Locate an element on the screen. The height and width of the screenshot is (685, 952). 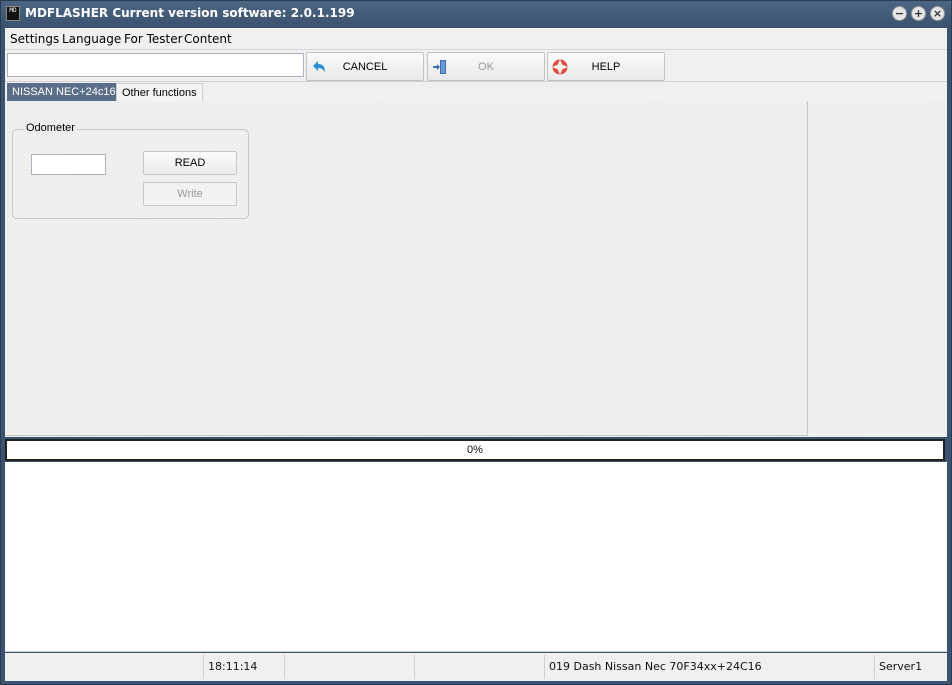
tab-strip: NISSAN NEC+24c16 Other functions is located at coordinates (476, 92).